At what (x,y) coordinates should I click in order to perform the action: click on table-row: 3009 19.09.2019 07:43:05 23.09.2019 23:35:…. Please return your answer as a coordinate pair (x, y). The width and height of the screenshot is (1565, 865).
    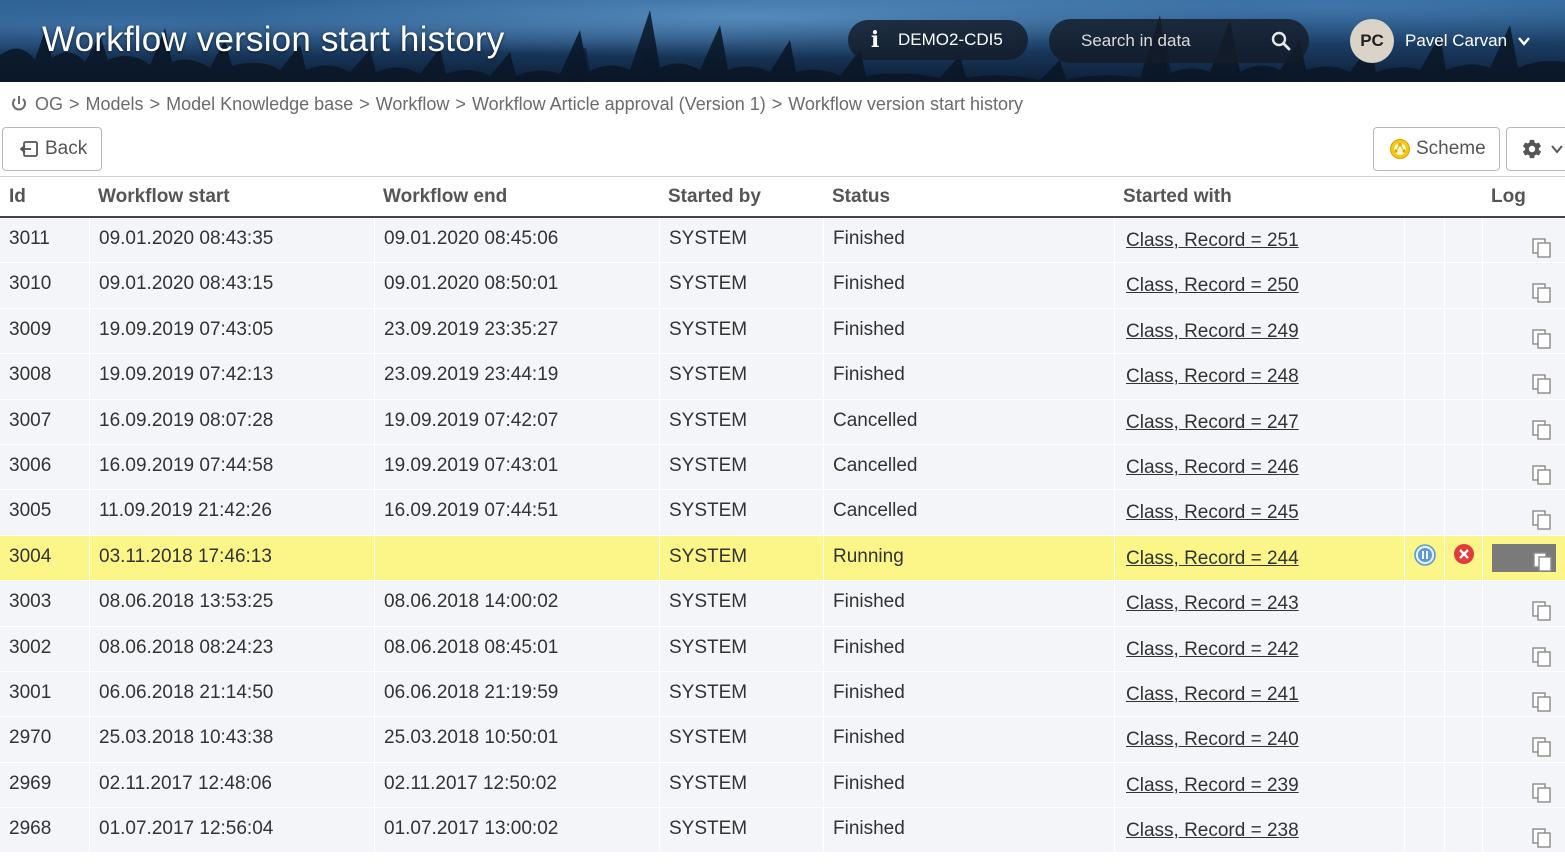
    Looking at the image, I should click on (782, 331).